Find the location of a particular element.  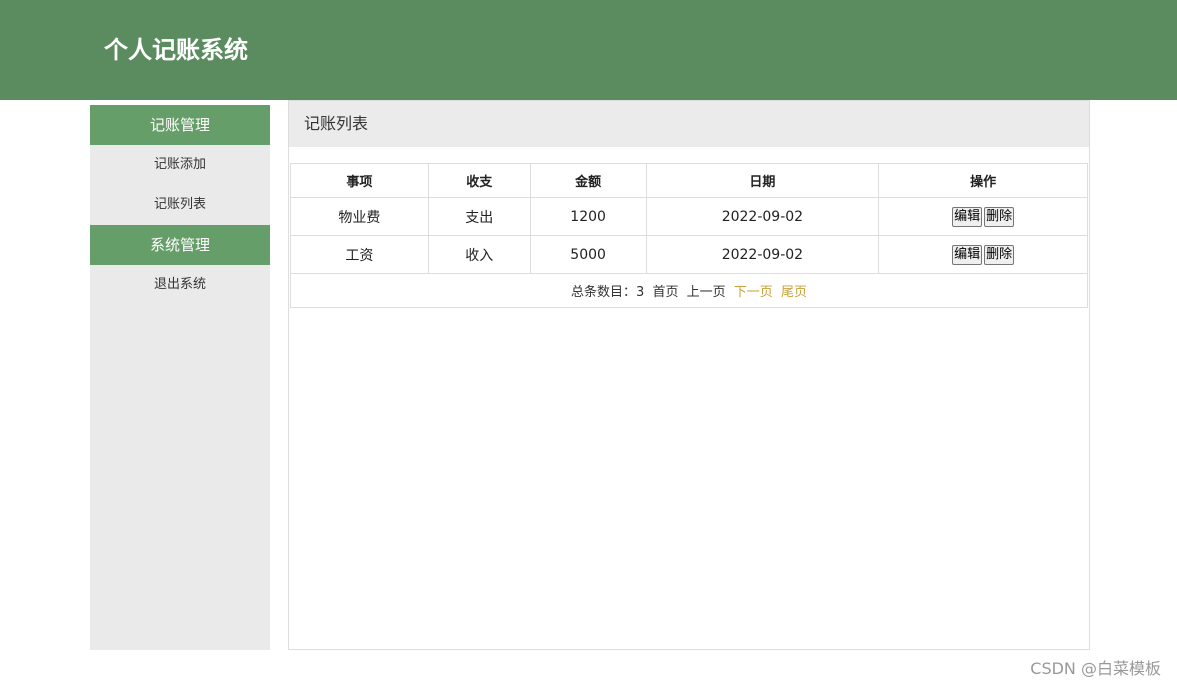

pager-row: 总条数目：3 首页 上一页 下一页 尾页 is located at coordinates (689, 290).